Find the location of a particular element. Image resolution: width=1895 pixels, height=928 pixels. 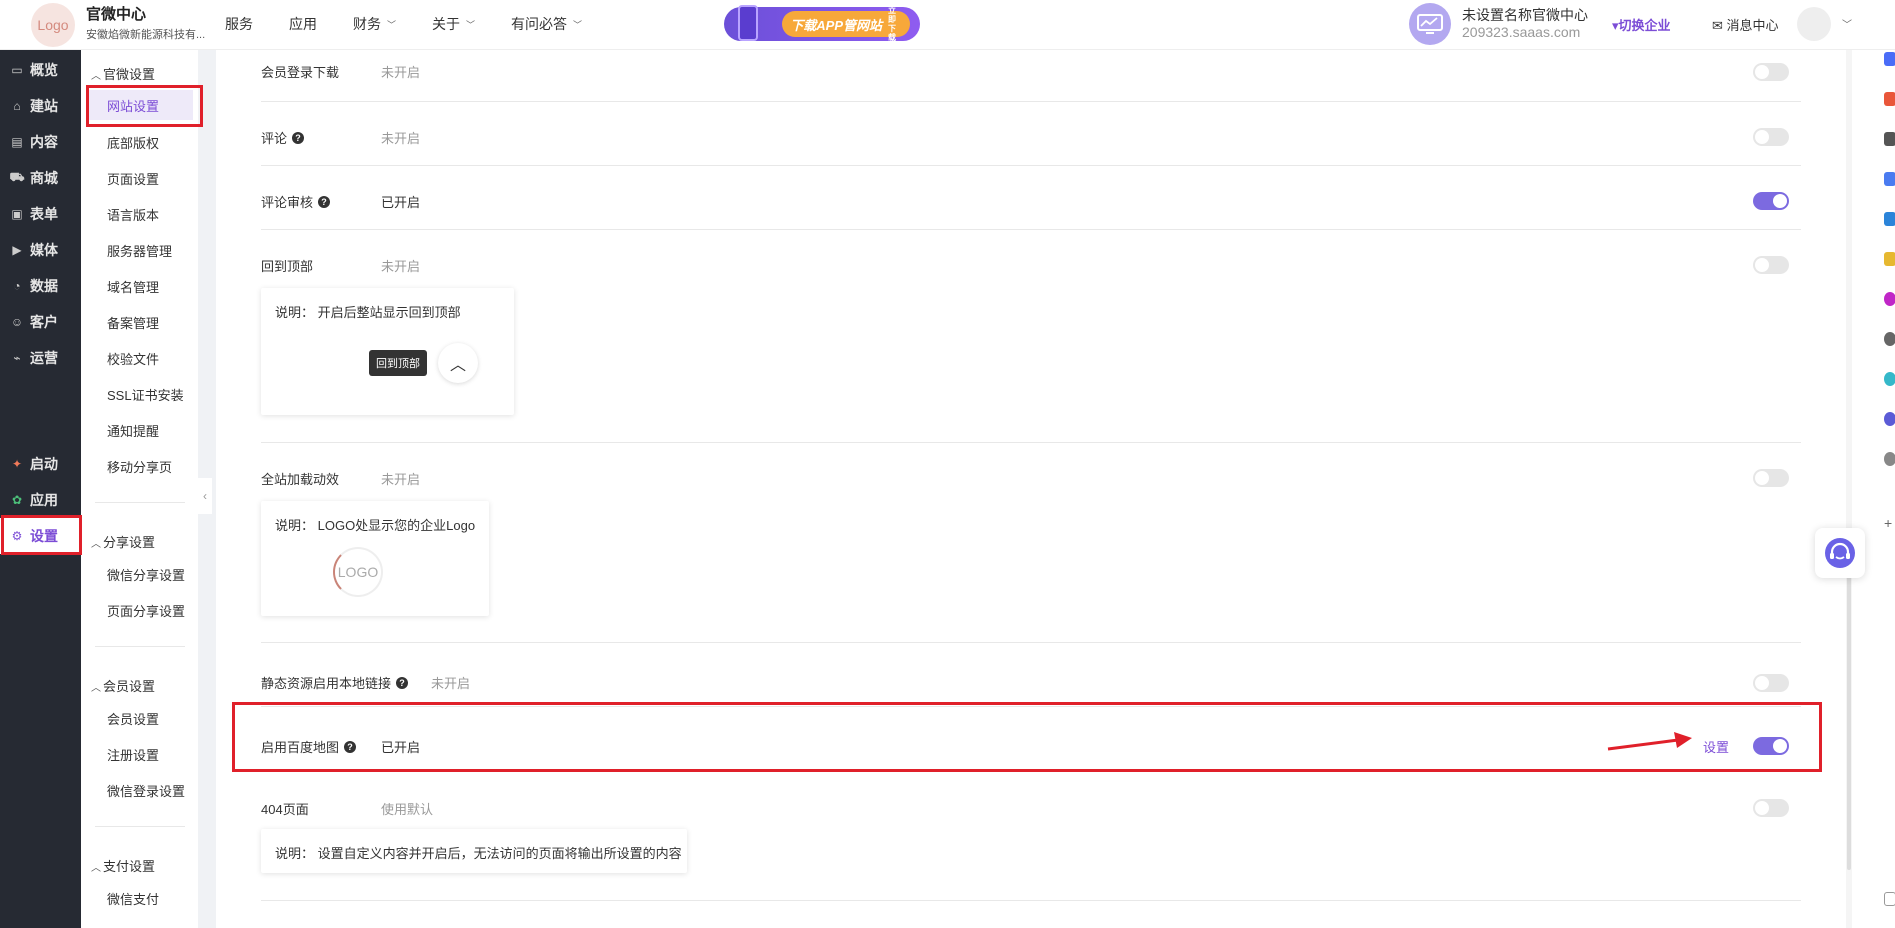

sidebar-item-data: ◔ 数据 is located at coordinates (40, 286).